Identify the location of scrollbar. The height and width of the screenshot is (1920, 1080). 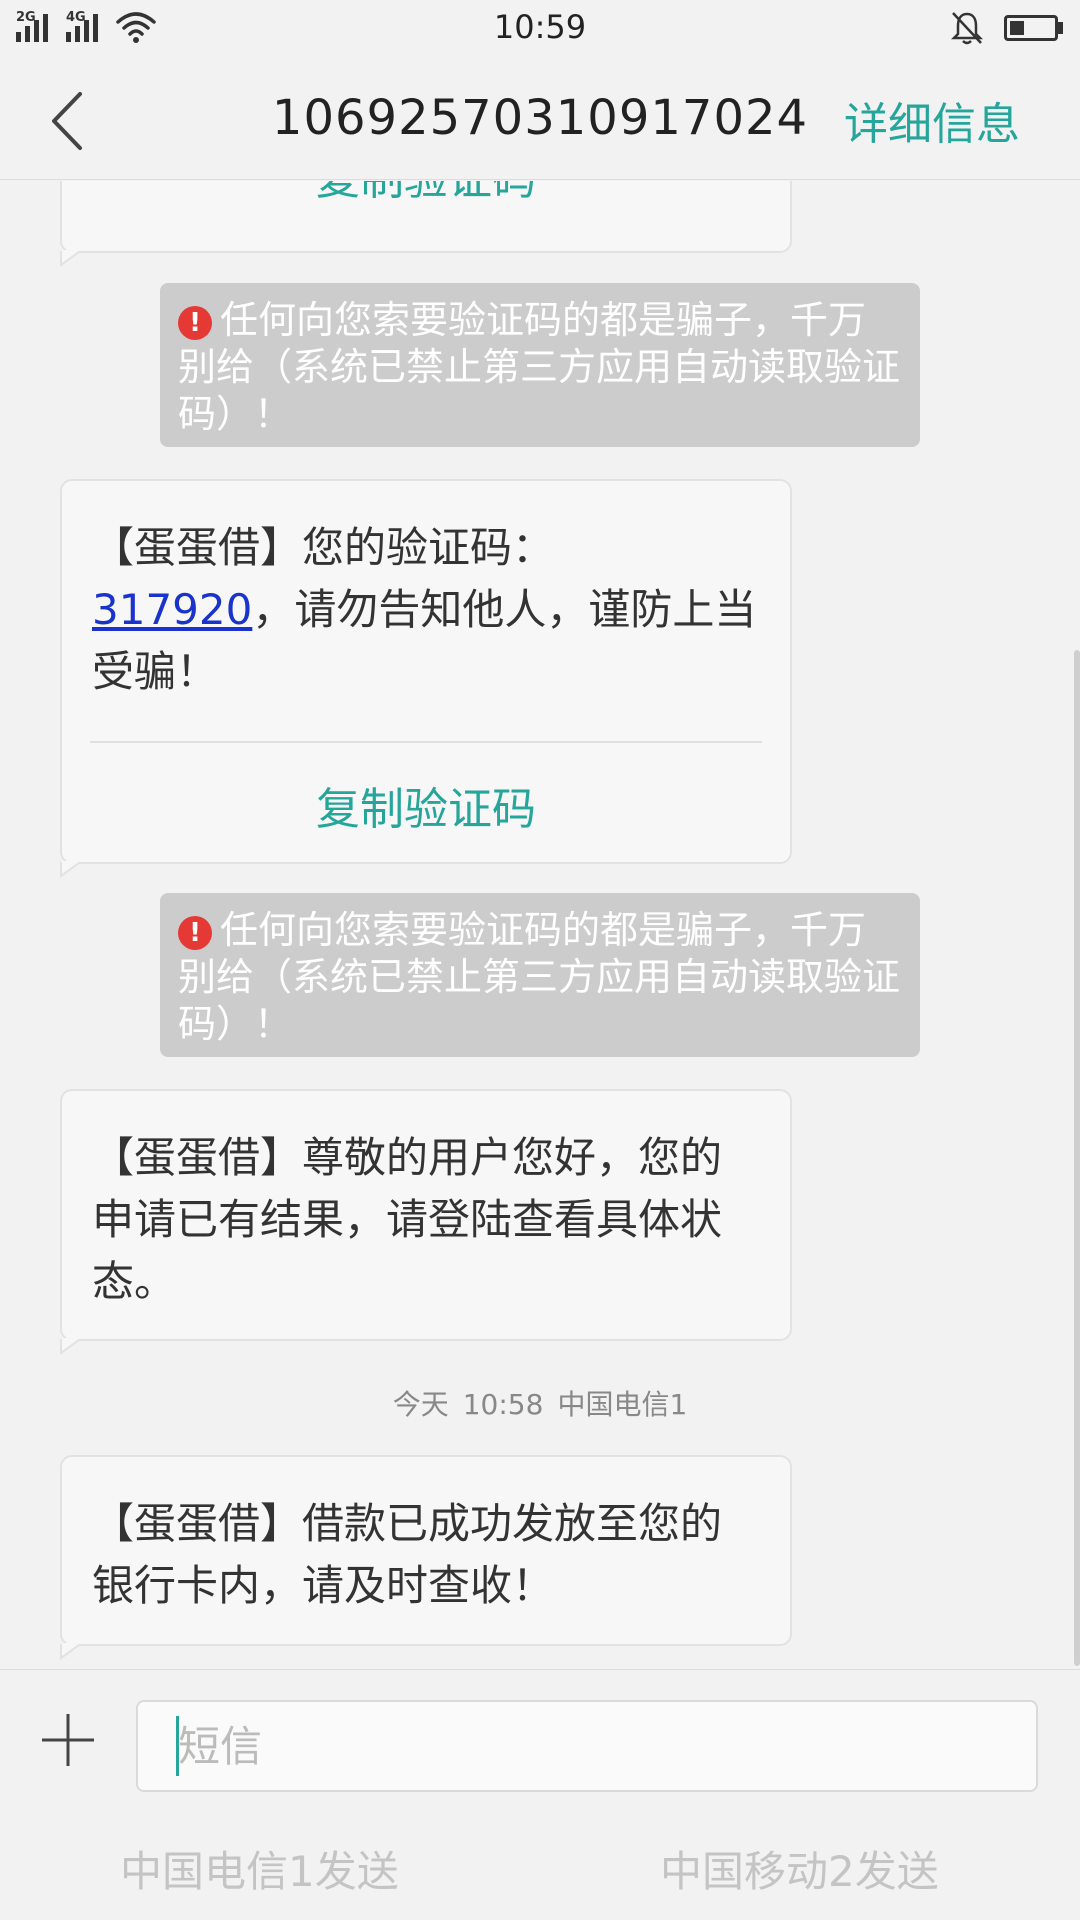
(1077, 1158).